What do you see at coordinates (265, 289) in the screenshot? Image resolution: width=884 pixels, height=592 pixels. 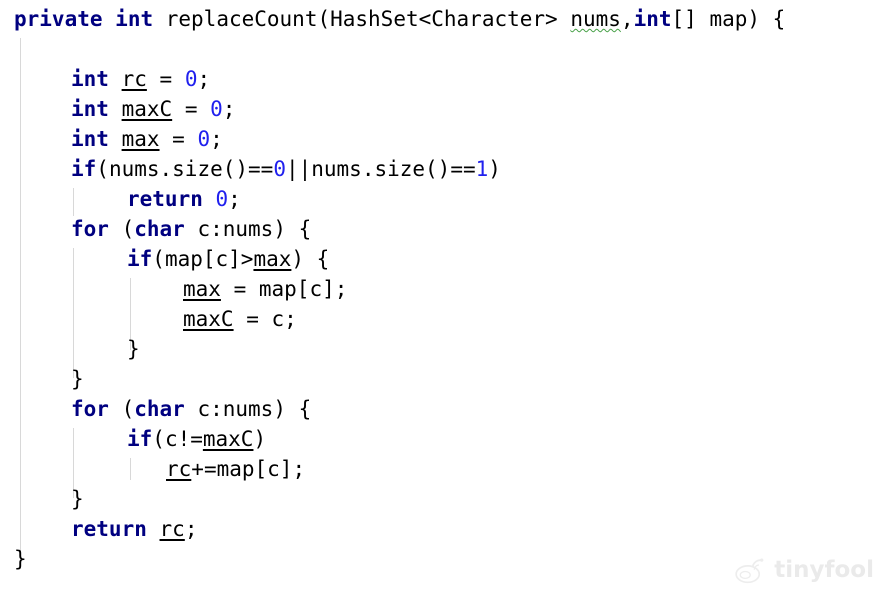 I see `code-line-10: max = map[c];` at bounding box center [265, 289].